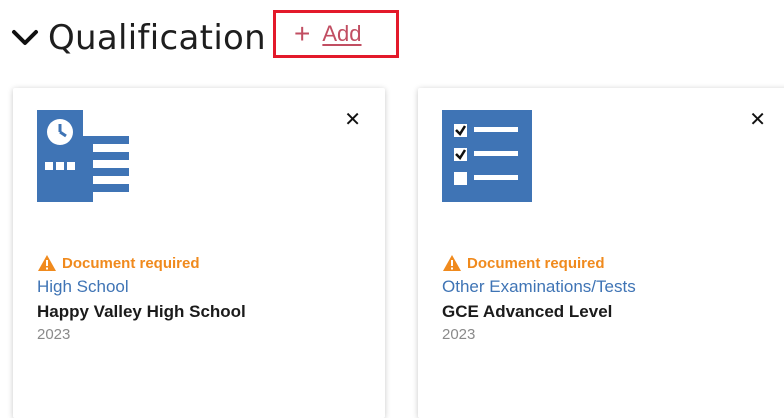 This screenshot has height=418, width=784. What do you see at coordinates (342, 33) in the screenshot?
I see `add-label: Add` at bounding box center [342, 33].